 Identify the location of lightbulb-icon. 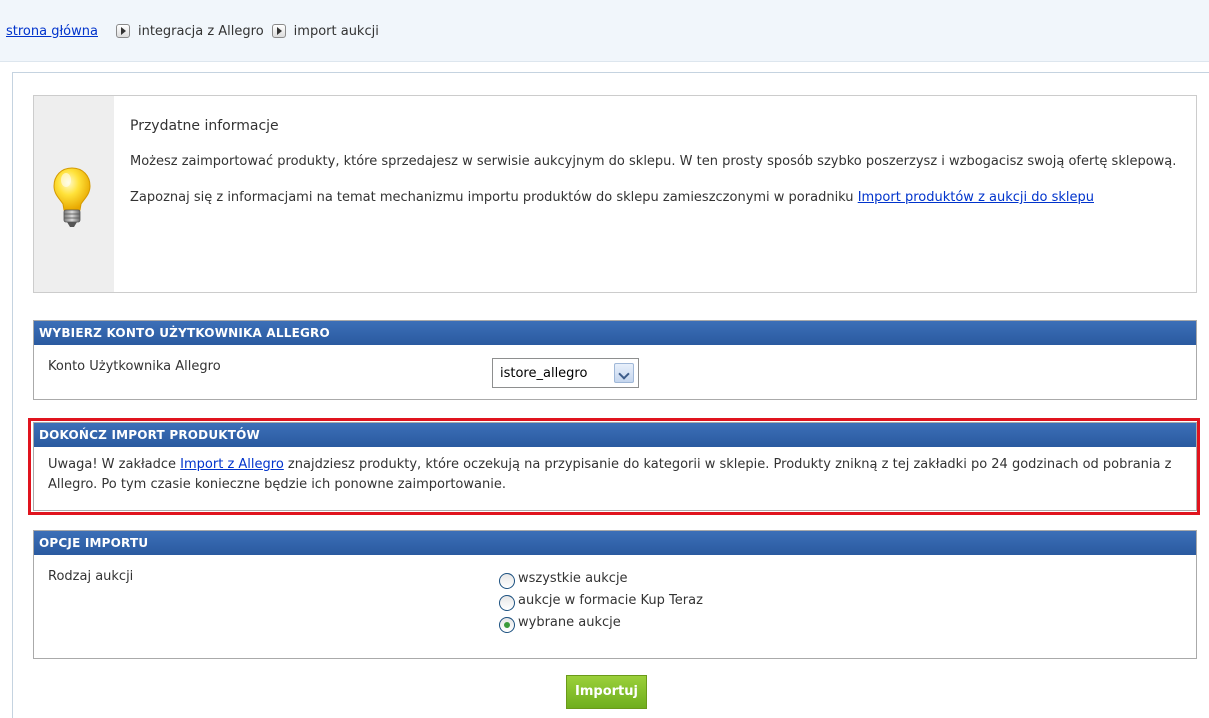
(72, 197).